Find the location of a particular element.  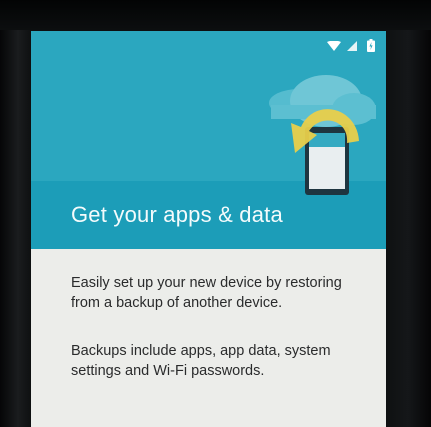

wifi-icon is located at coordinates (334, 46).